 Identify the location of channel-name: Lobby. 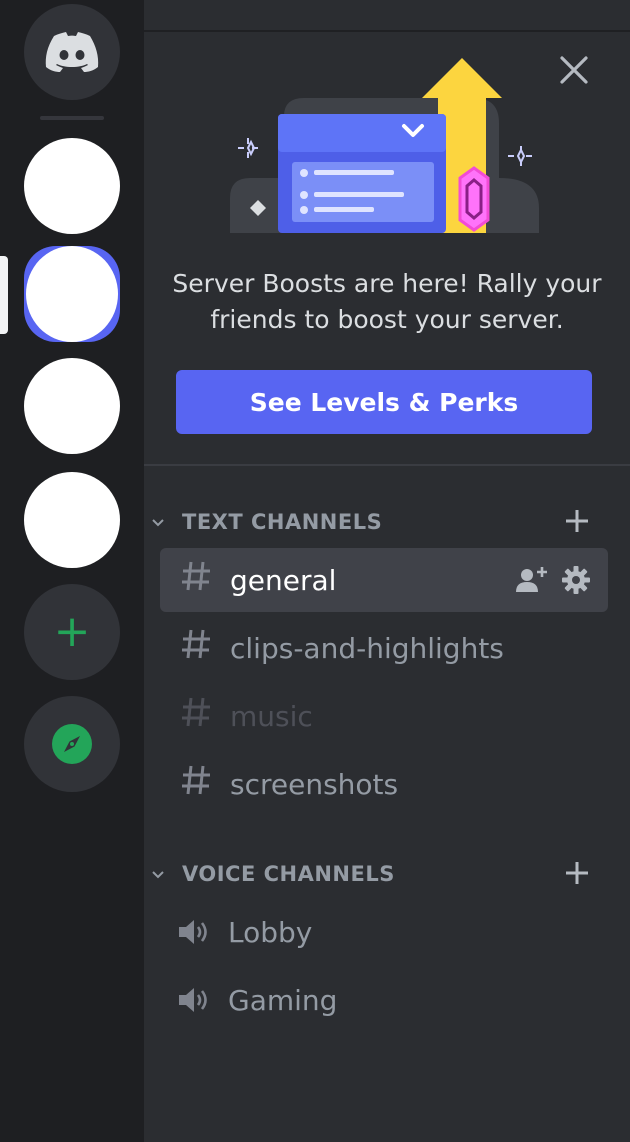
(270, 932).